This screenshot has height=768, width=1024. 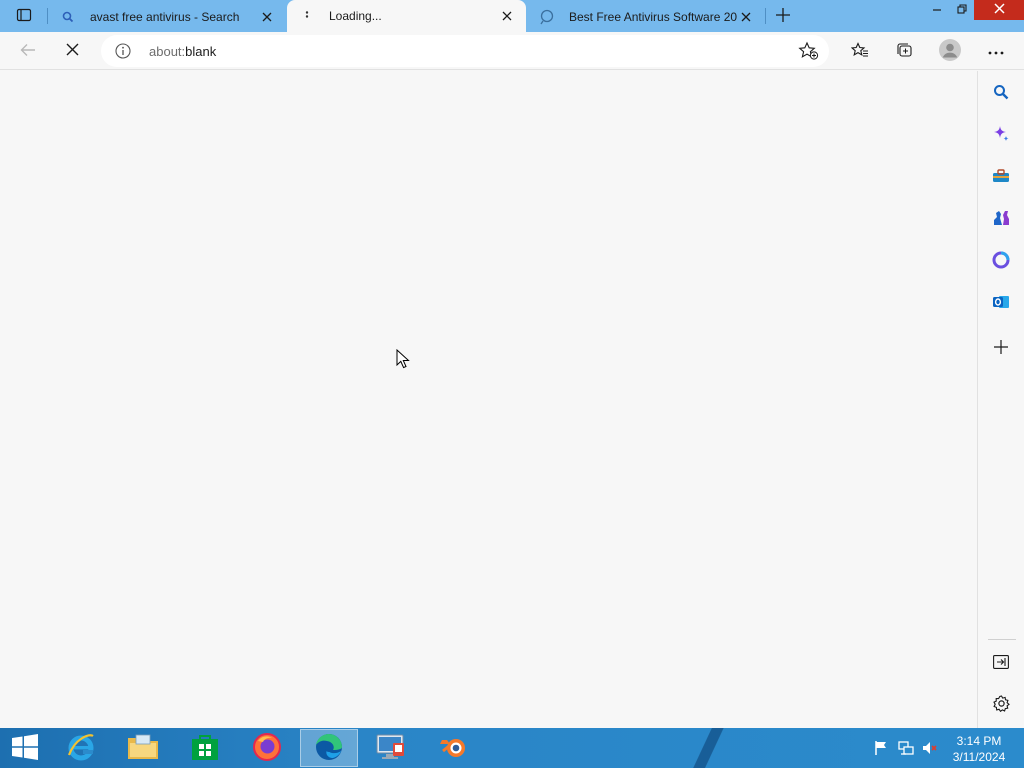 I want to click on restore-icon, so click(x=962, y=10).